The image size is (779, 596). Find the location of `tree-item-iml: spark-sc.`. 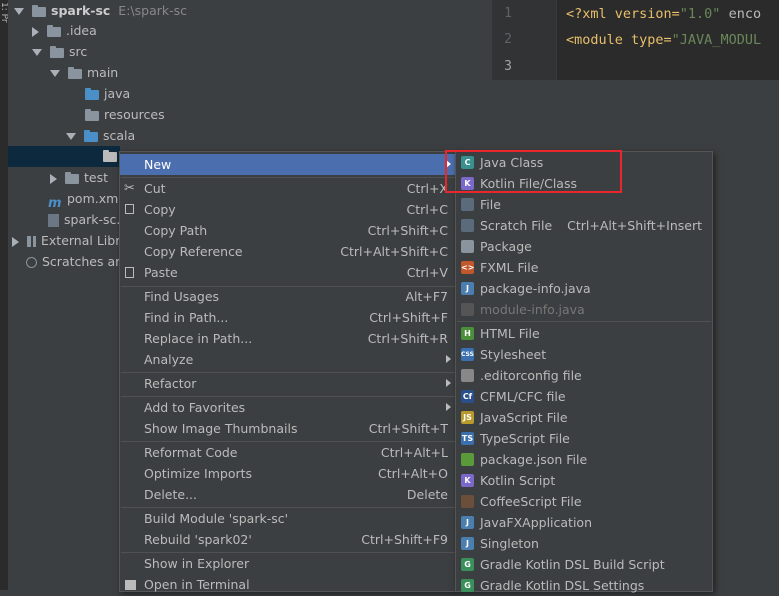

tree-item-iml: spark-sc. is located at coordinates (84, 219).